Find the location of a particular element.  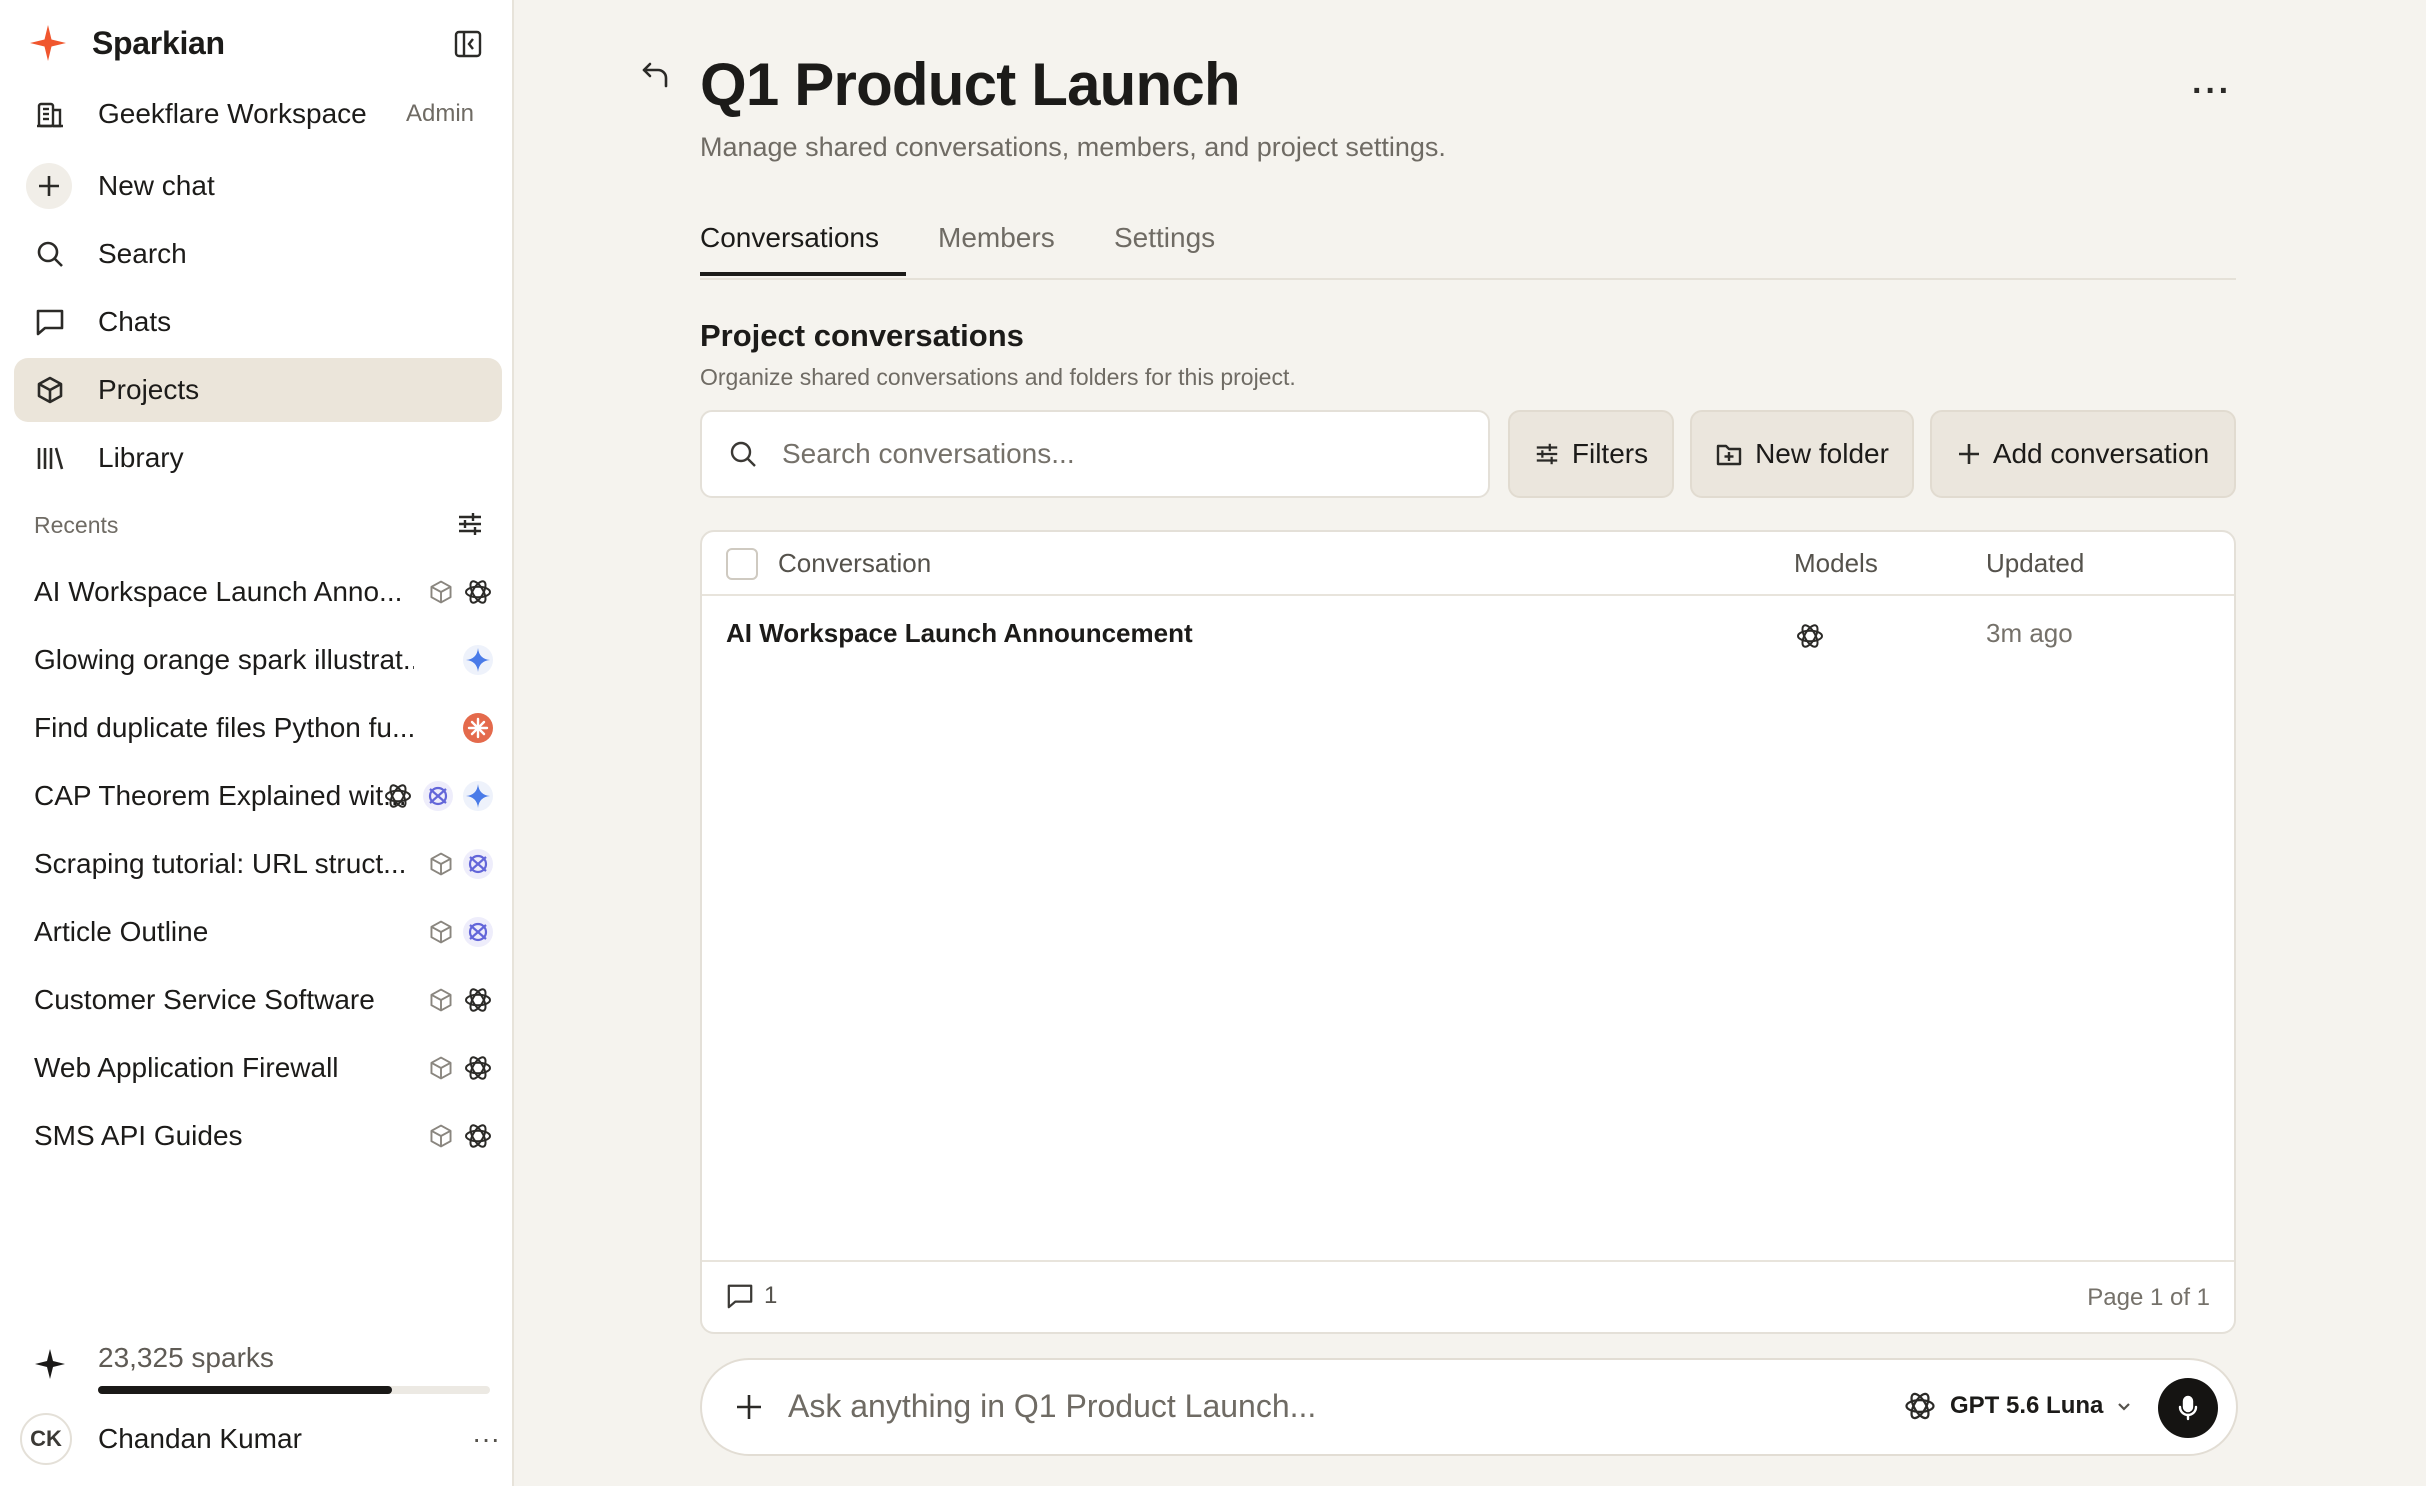

recent-chat-item: Web Application Firewall is located at coordinates (264, 1068).